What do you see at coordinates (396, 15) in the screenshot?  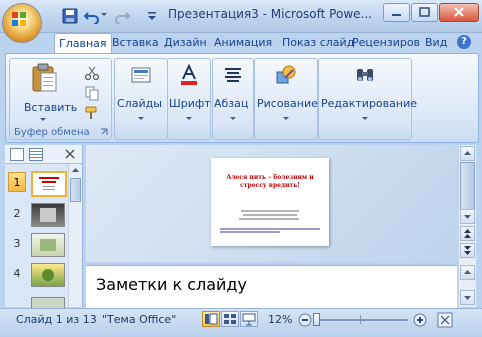 I see `minimize-icon` at bounding box center [396, 15].